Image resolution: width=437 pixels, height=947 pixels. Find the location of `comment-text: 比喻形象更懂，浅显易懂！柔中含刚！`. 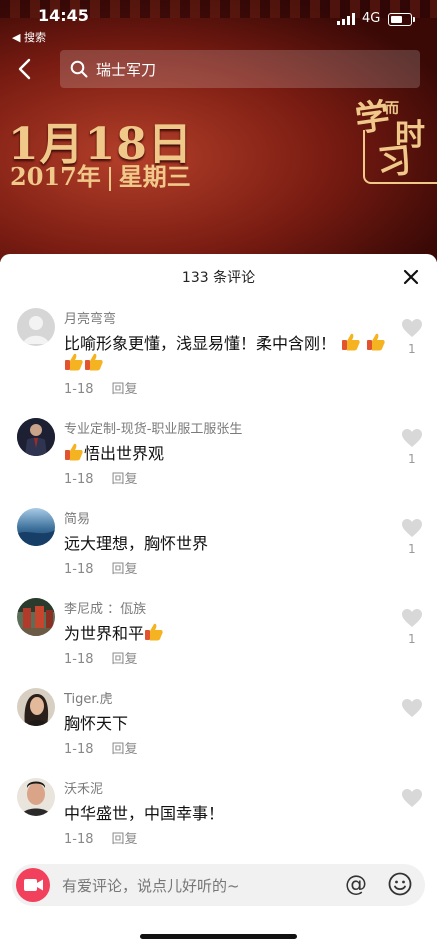

comment-text: 比喻形象更懂，浅显易懂！柔中含刚！ is located at coordinates (225, 342).